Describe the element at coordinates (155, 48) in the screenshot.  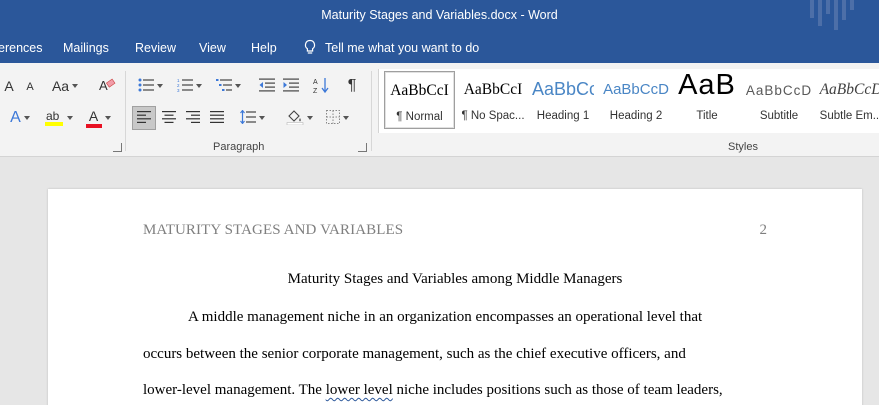
I see `tab-review: Review` at that location.